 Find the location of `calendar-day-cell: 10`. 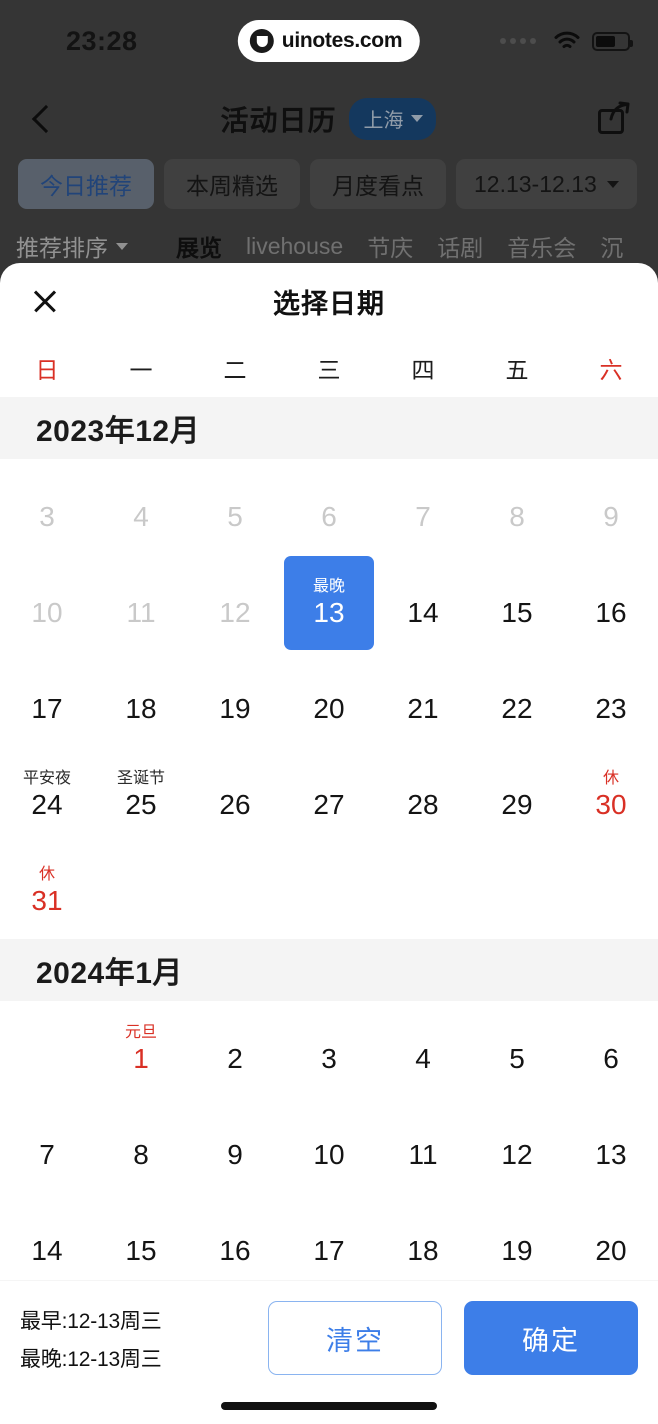

calendar-day-cell: 10 is located at coordinates (329, 1145).